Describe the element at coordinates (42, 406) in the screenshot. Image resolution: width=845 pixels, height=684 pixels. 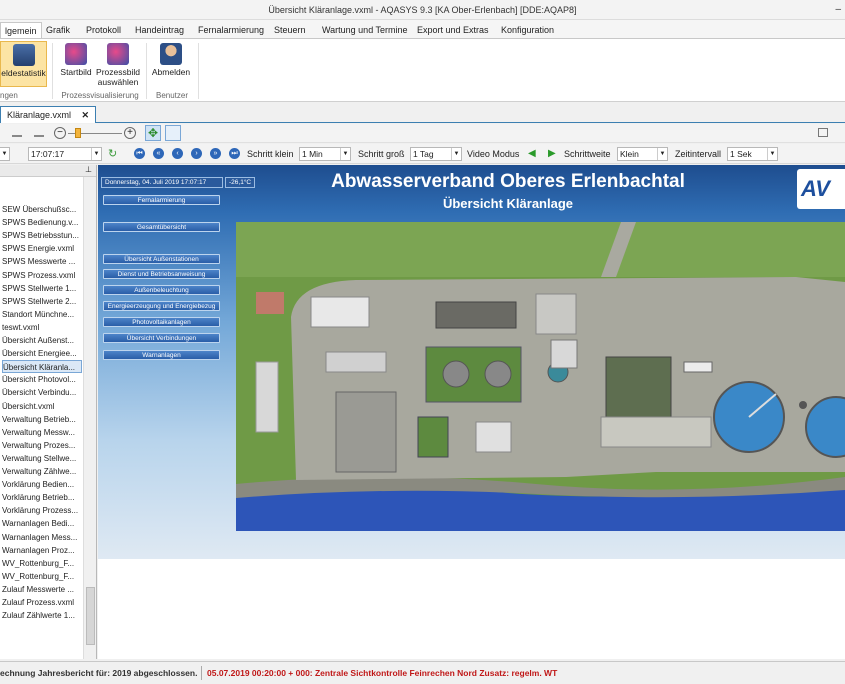
I see `file-list-item: Übersicht.vxml` at that location.